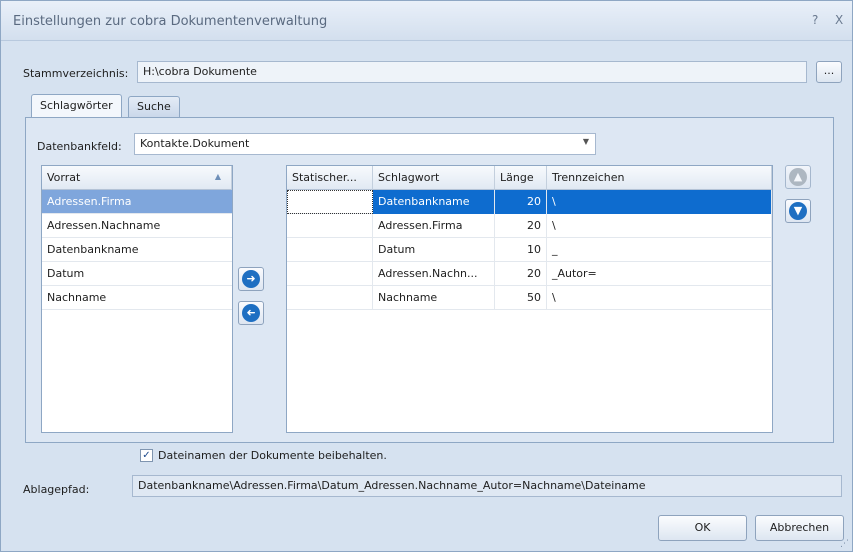 This screenshot has height=552, width=853. I want to click on ablagepfad-label: Ablagepfad:, so click(56, 489).